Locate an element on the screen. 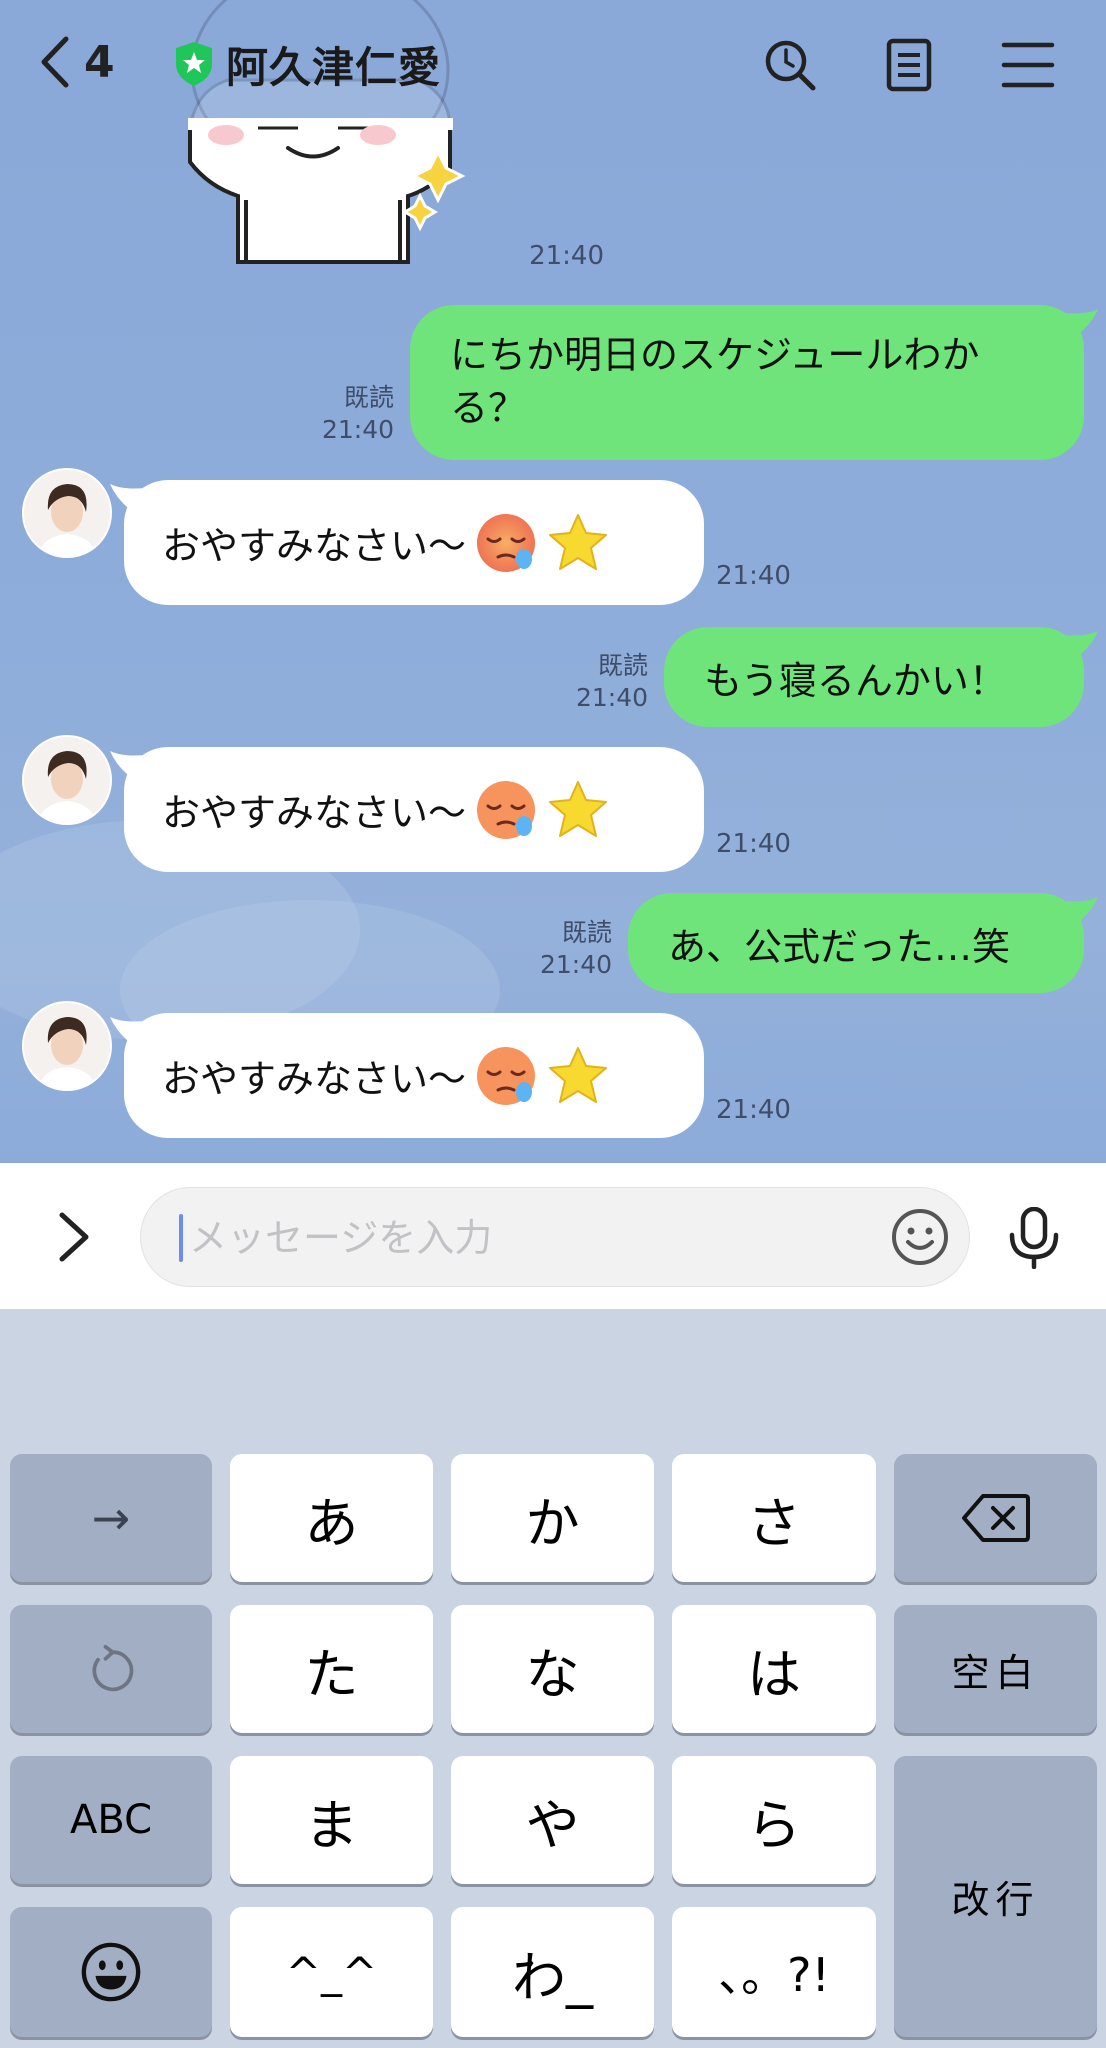  arrow-key: → is located at coordinates (111, 1518).